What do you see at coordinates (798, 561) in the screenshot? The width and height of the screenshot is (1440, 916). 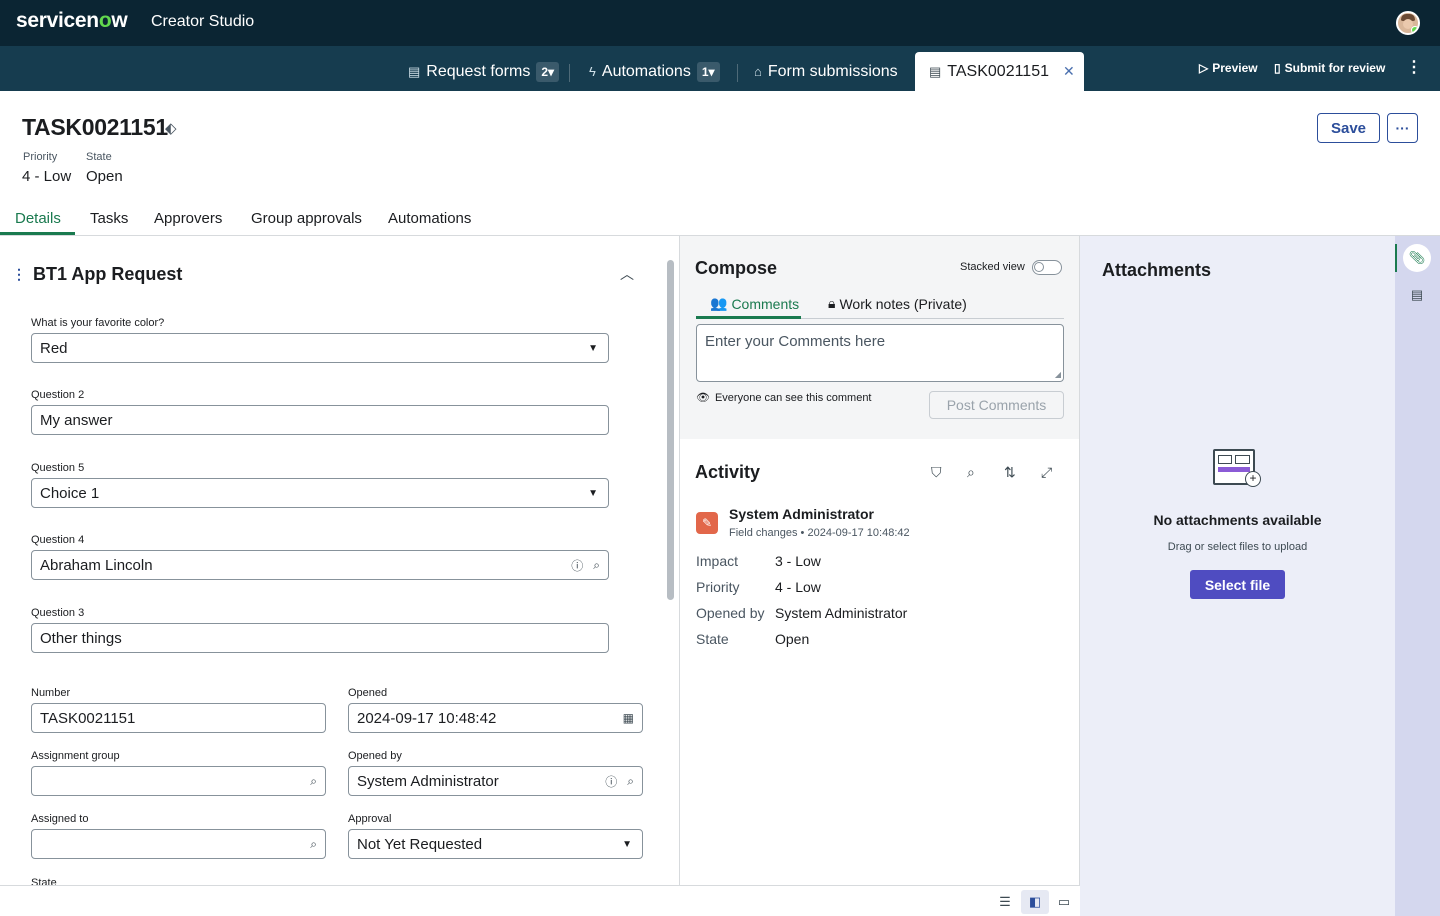 I see `change-value: 3 - Low` at bounding box center [798, 561].